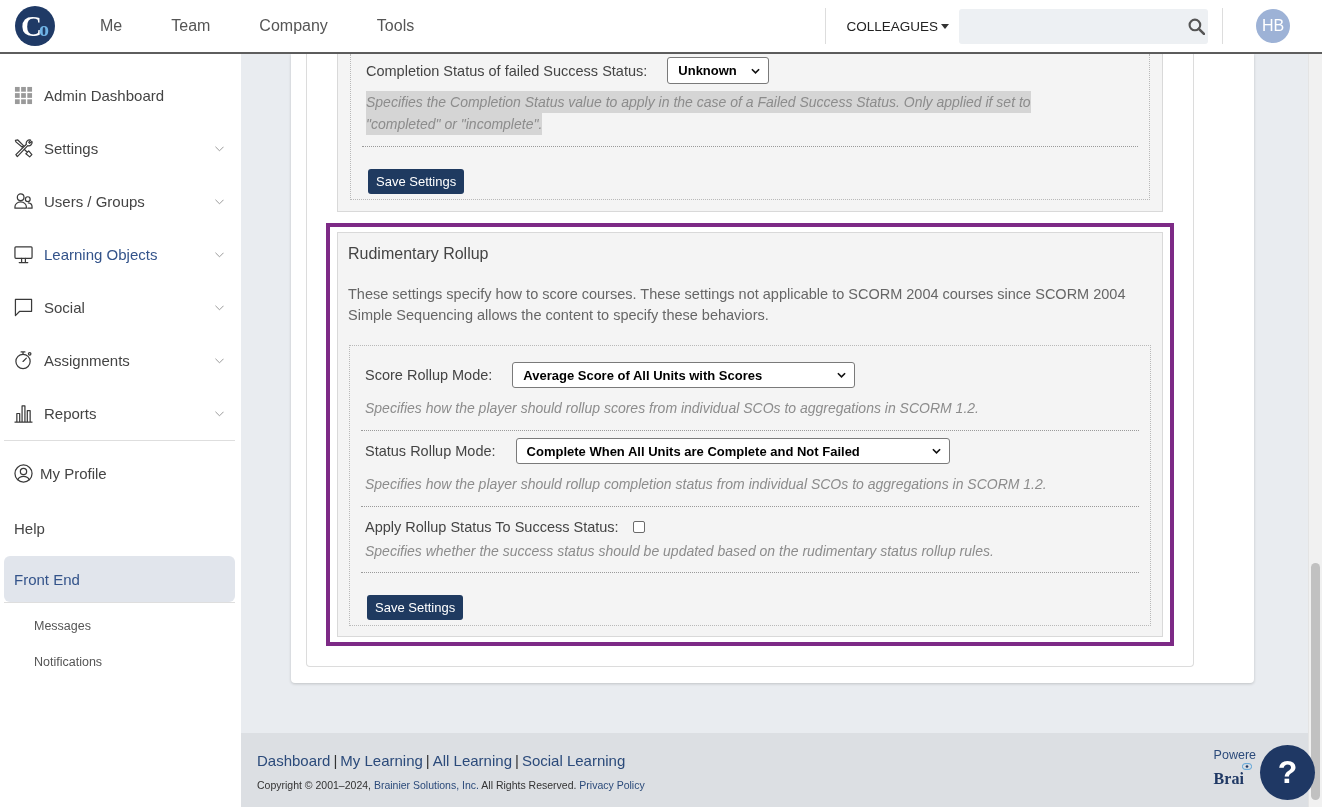 Image resolution: width=1322 pixels, height=807 pixels. What do you see at coordinates (395, 26) in the screenshot?
I see `nav-link: Tools` at bounding box center [395, 26].